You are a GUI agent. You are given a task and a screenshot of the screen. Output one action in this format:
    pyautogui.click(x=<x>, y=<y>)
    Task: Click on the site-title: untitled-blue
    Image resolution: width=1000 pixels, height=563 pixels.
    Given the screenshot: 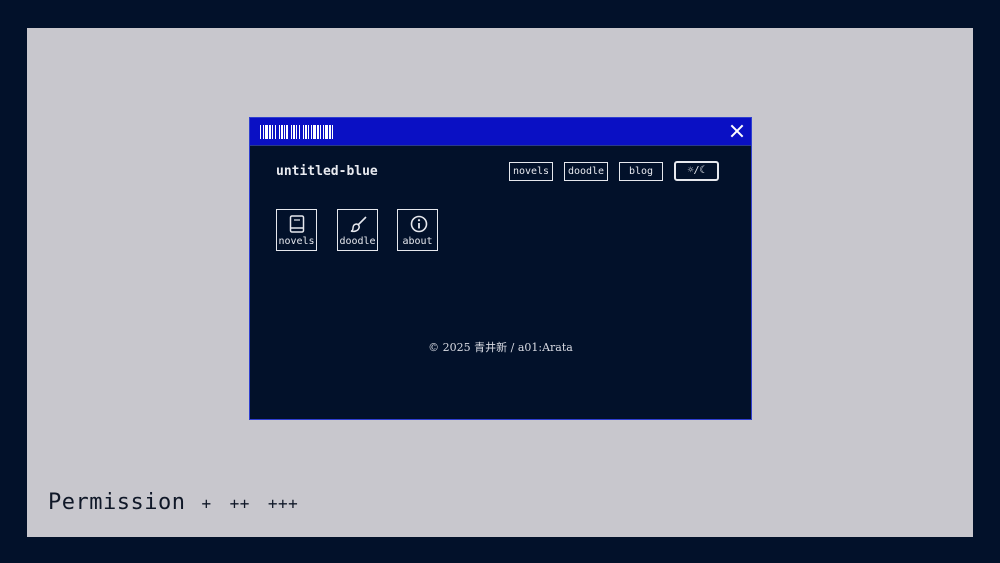 What is the action you would take?
    pyautogui.click(x=327, y=171)
    